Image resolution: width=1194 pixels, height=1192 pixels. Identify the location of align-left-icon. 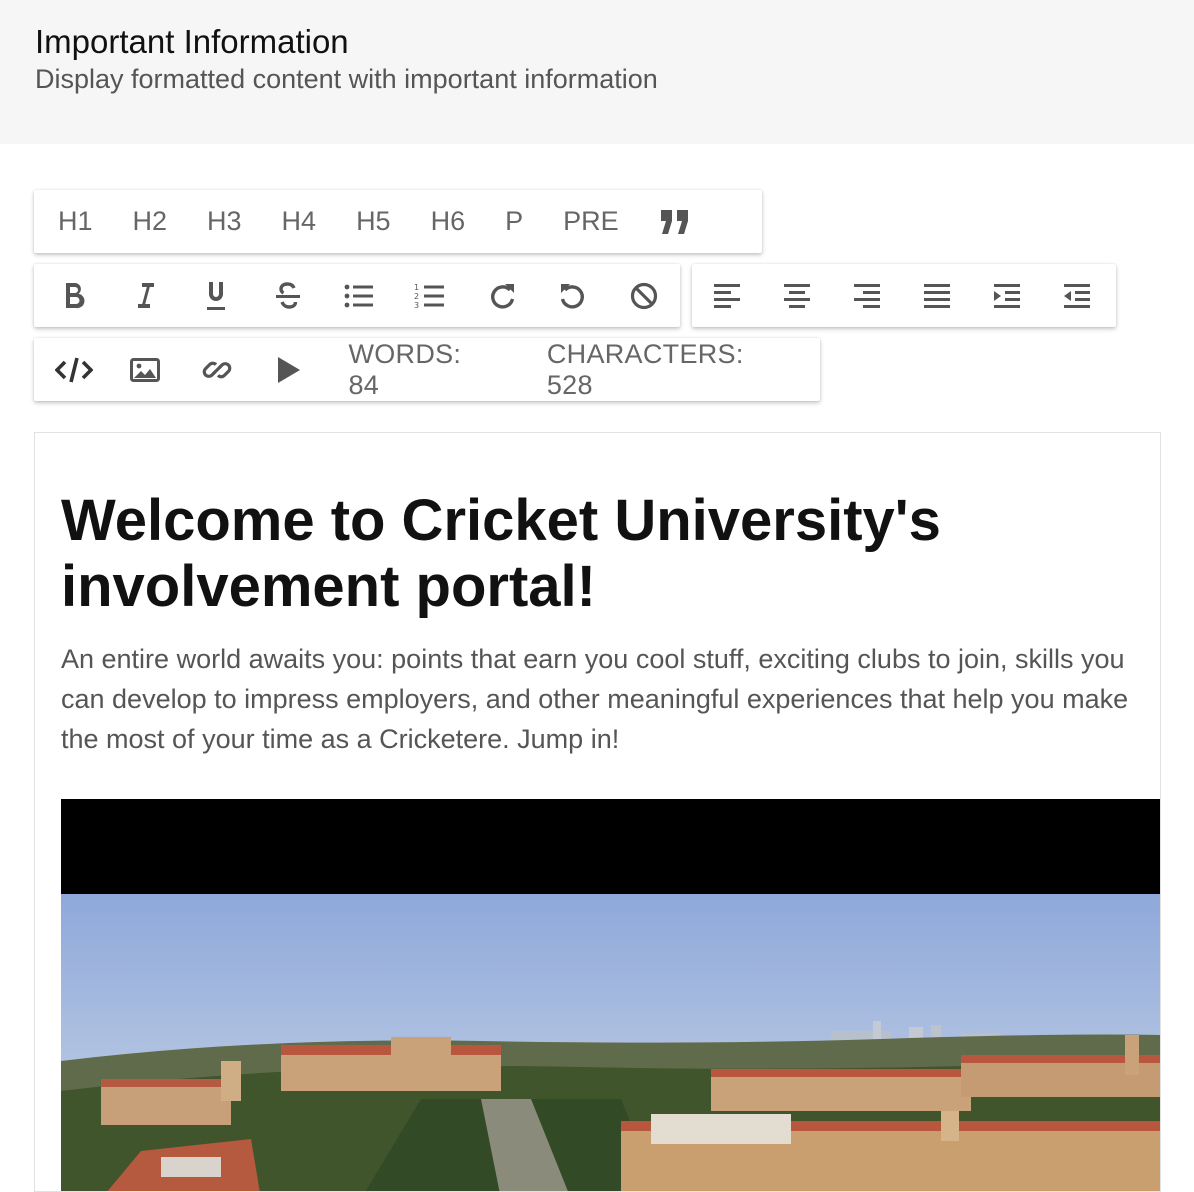
(727, 295).